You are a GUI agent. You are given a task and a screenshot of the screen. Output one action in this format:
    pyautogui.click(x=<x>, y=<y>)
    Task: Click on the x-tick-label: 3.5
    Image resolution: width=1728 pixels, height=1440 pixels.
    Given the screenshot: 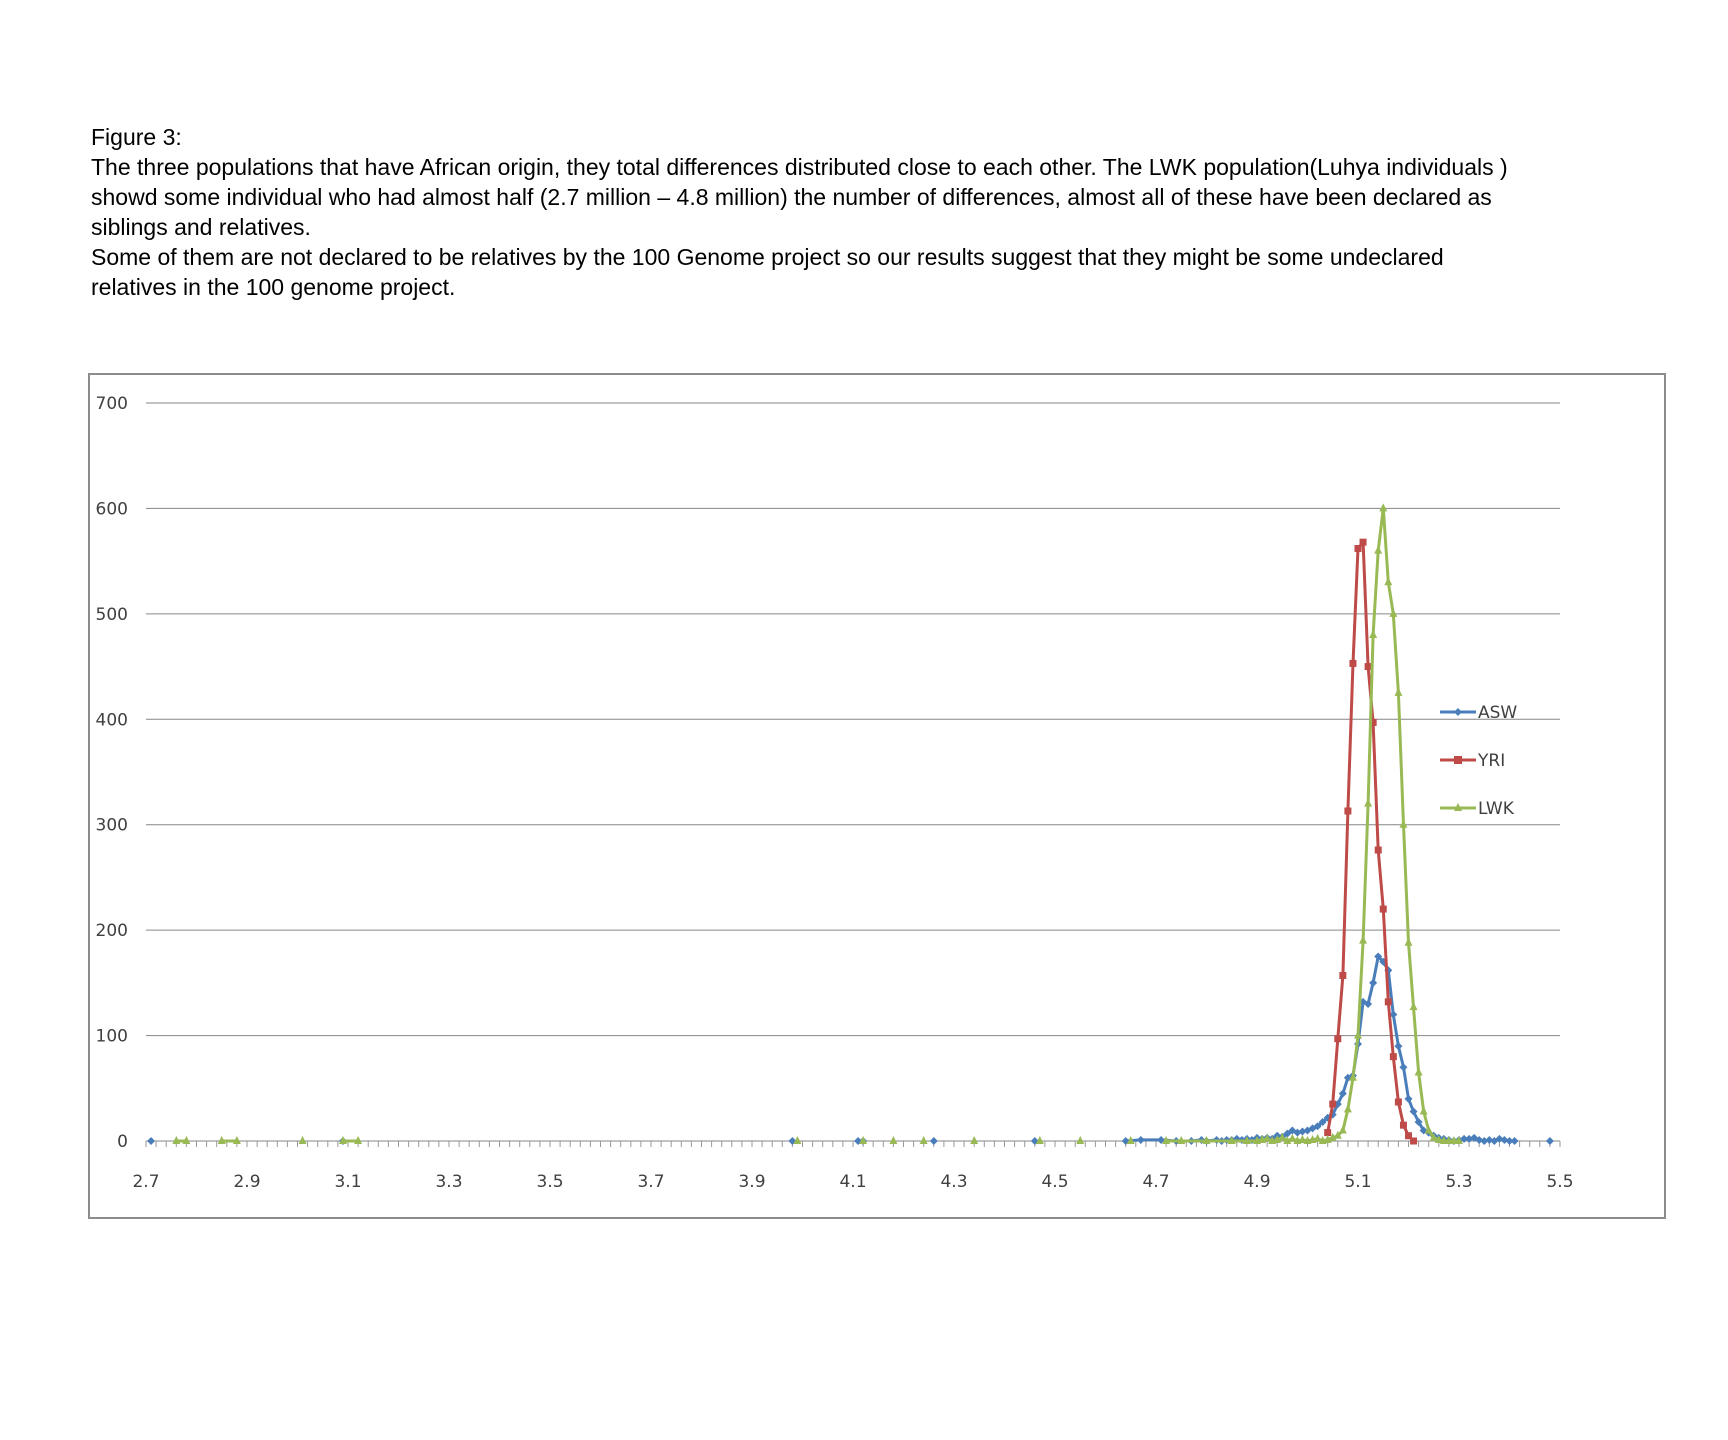 What is the action you would take?
    pyautogui.click(x=549, y=1182)
    